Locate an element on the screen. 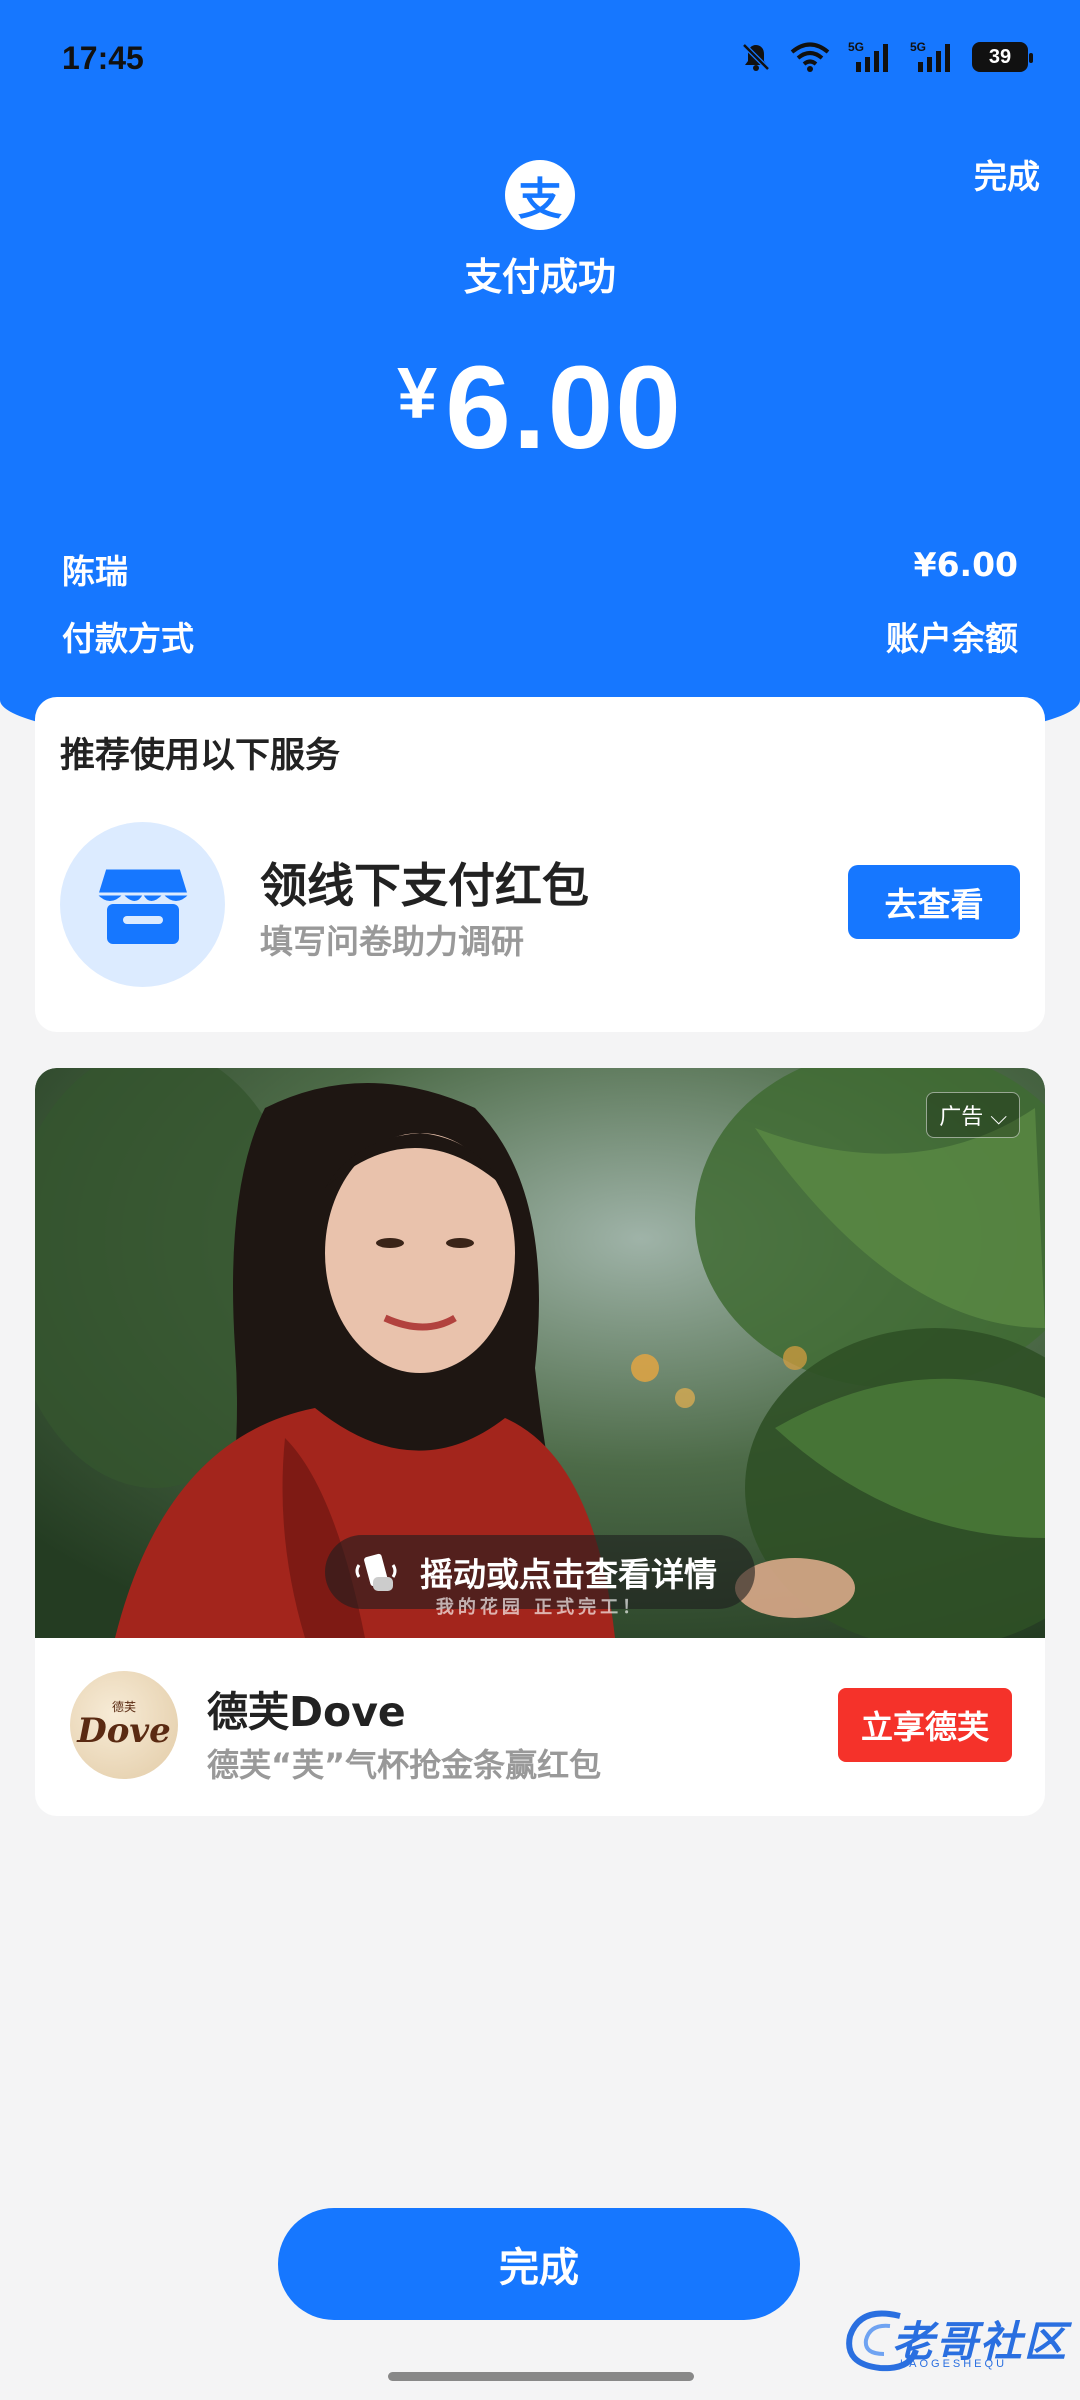 The width and height of the screenshot is (1080, 2400). status-icons: 5G 5G 39 is located at coordinates (886, 57).